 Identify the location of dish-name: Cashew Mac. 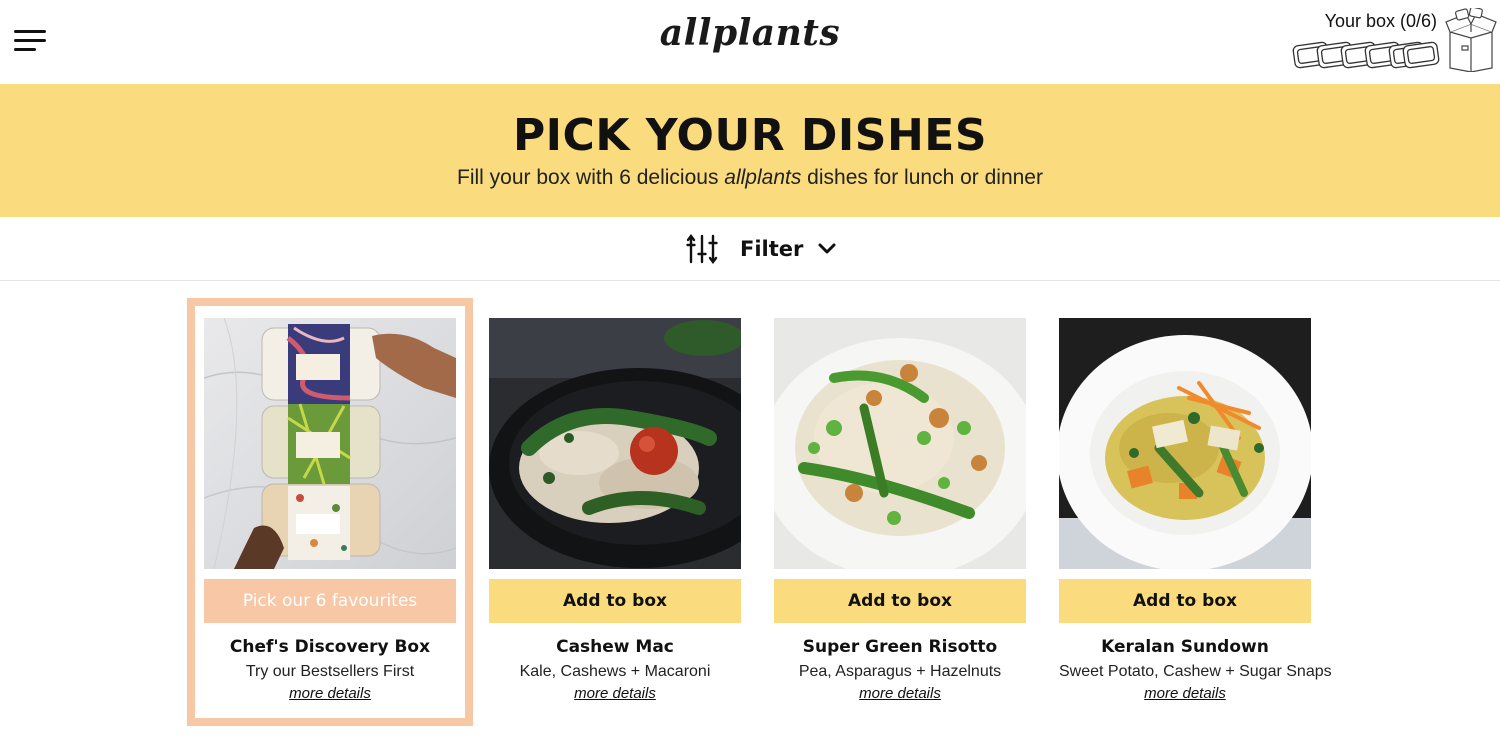
(615, 647).